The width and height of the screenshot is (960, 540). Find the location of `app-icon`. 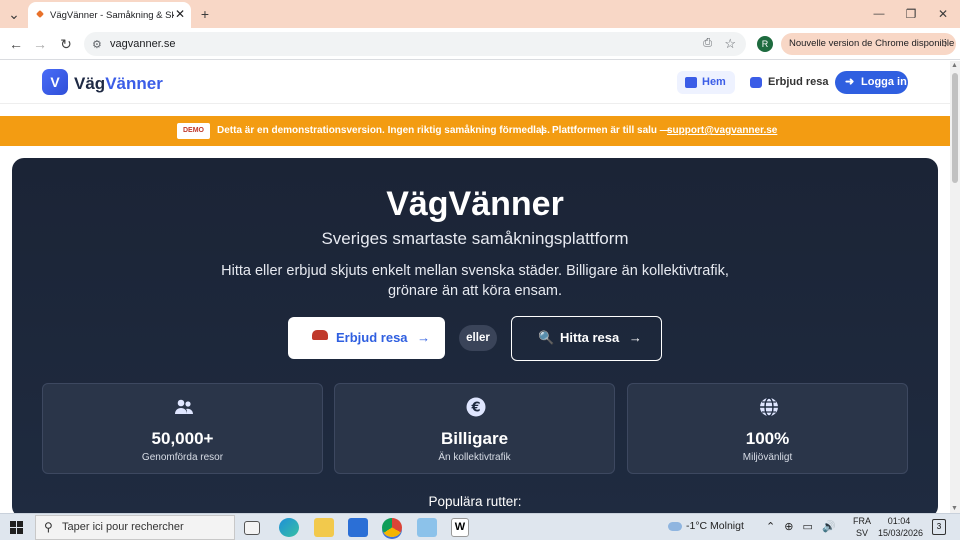

app-icon is located at coordinates (427, 527).